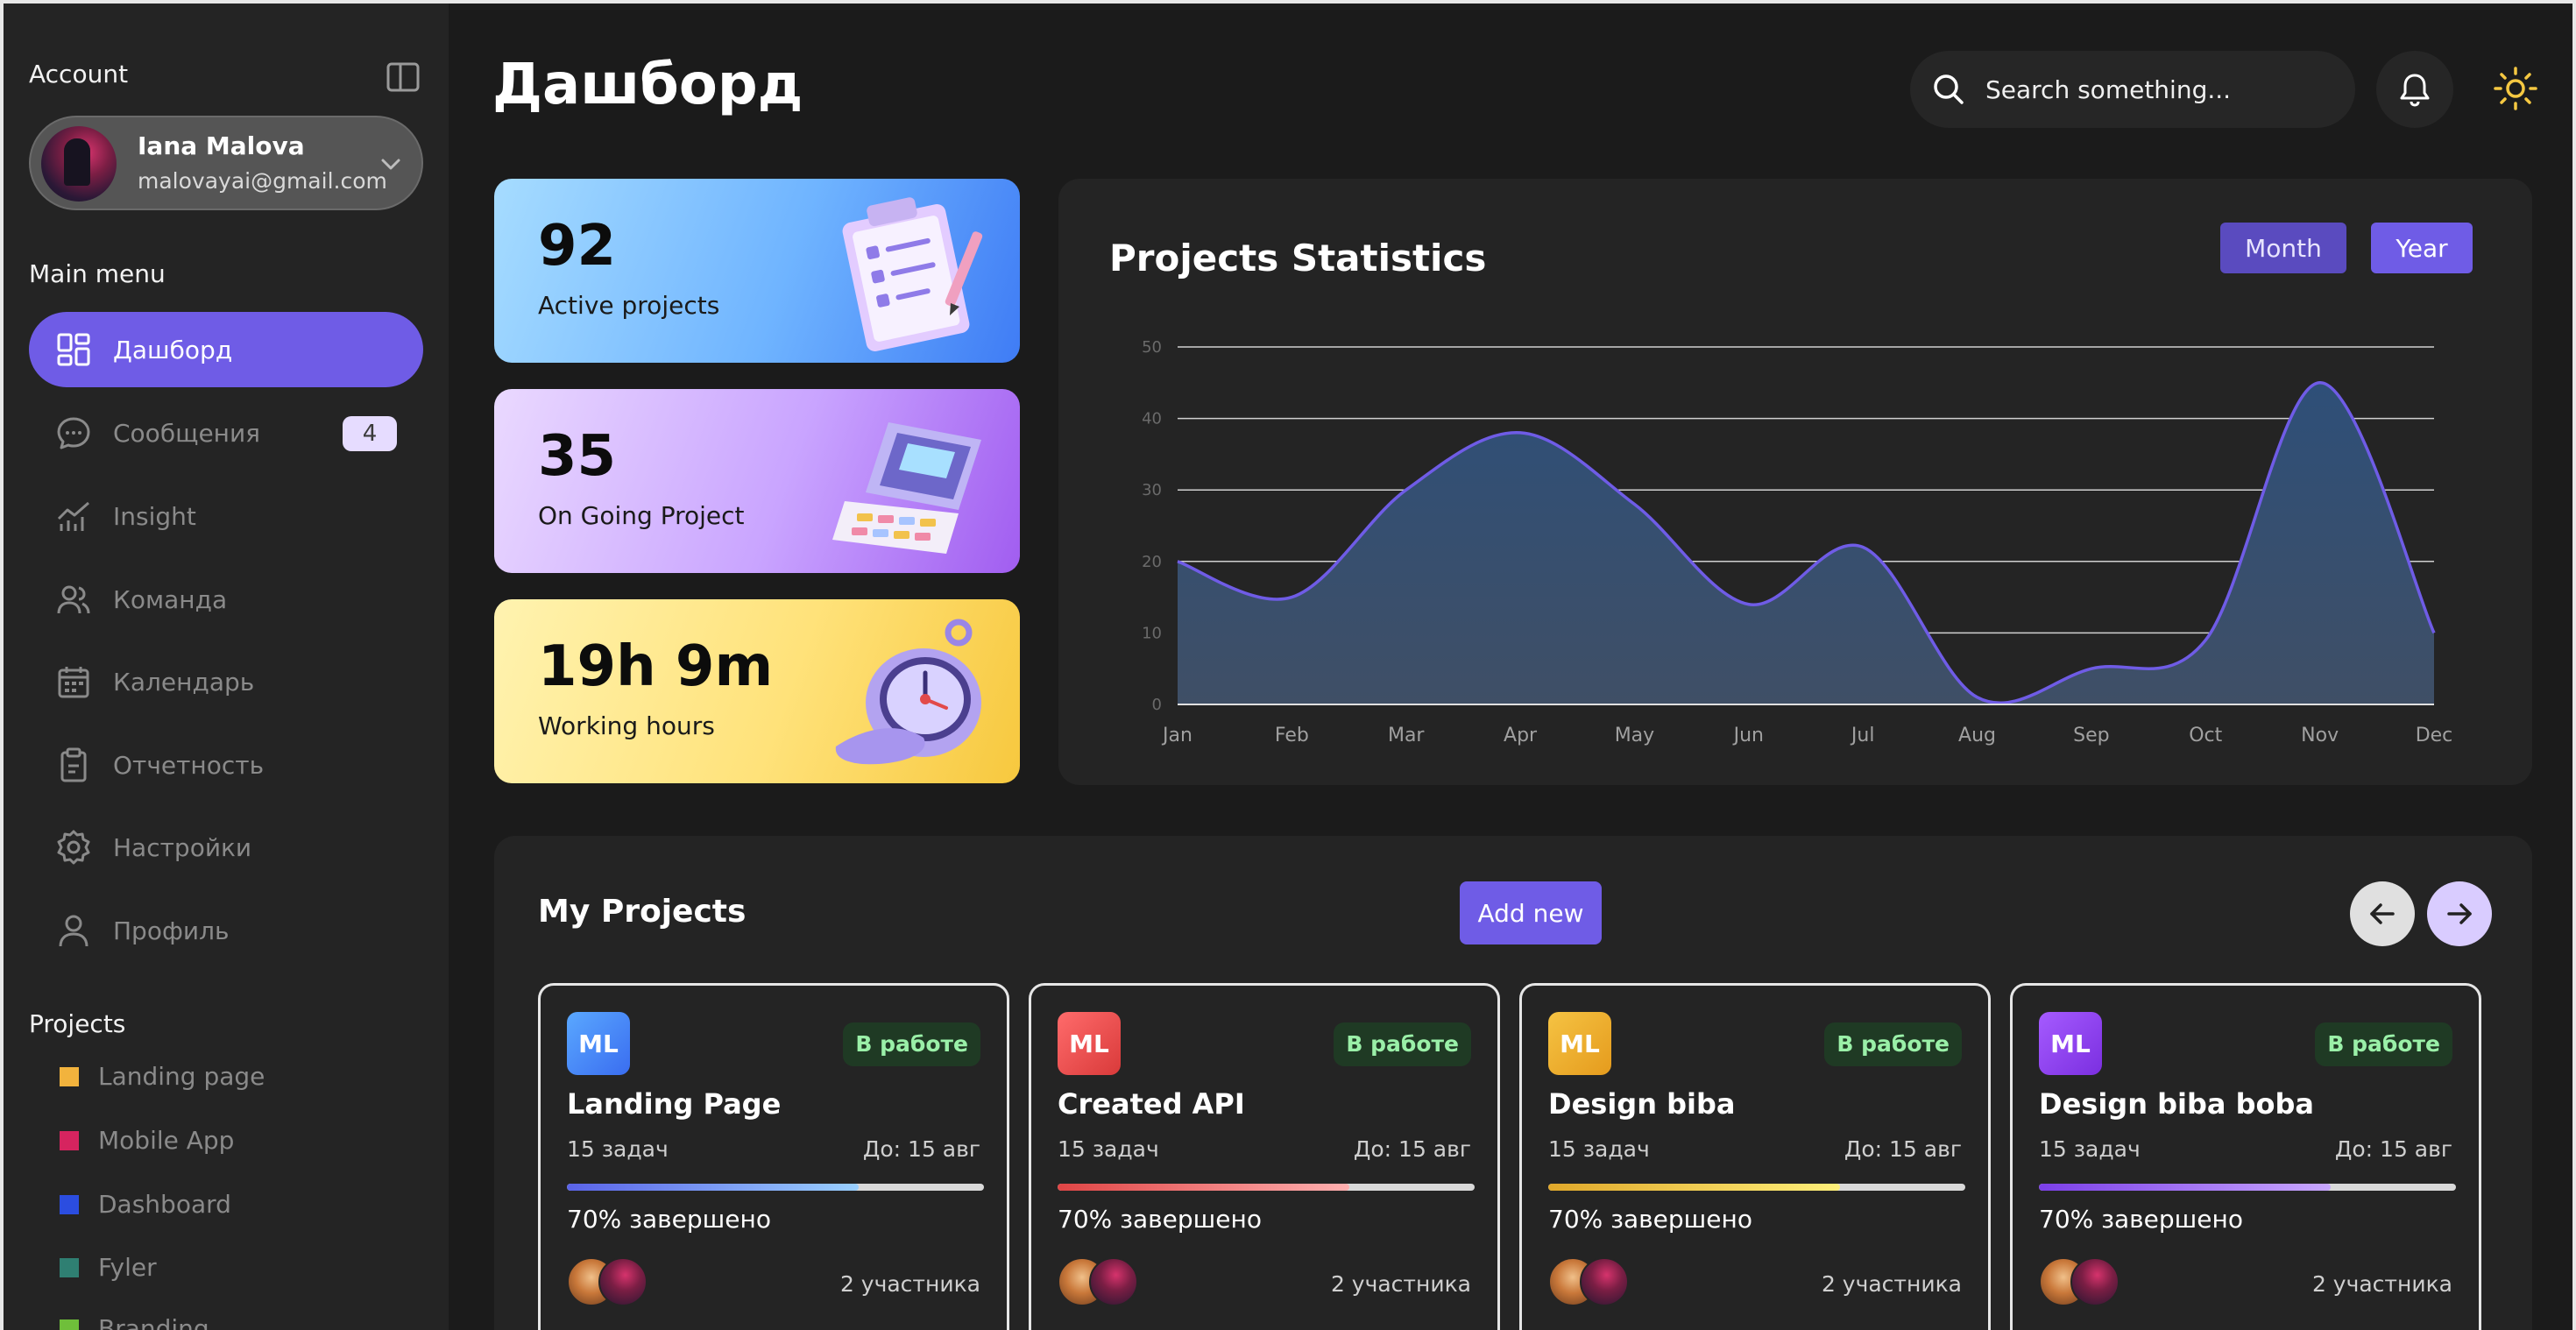 This screenshot has height=1330, width=2576. What do you see at coordinates (79, 74) in the screenshot?
I see `account-heading: Account` at bounding box center [79, 74].